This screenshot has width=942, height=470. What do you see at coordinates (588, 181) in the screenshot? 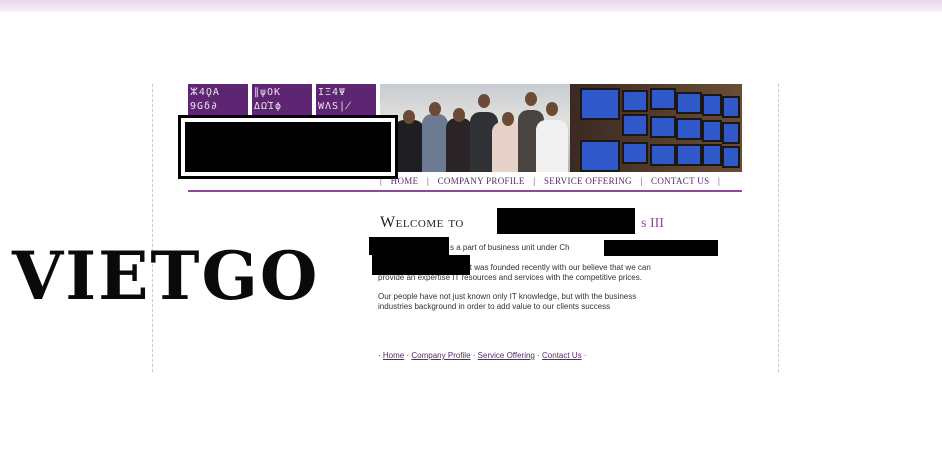
I see `nav-service-offering: SERVICE OFFERING` at bounding box center [588, 181].